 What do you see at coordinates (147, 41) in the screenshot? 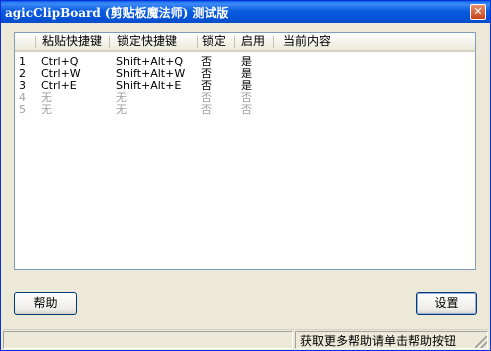
I see `column-lock-key: 锁定快捷键` at bounding box center [147, 41].